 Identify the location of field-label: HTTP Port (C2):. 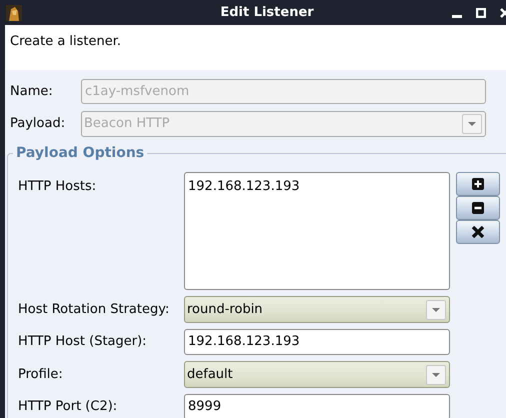
(68, 407).